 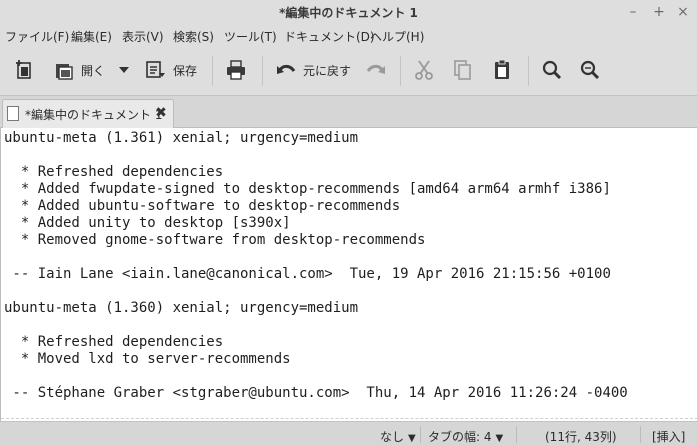 I want to click on print-button, so click(x=236, y=70).